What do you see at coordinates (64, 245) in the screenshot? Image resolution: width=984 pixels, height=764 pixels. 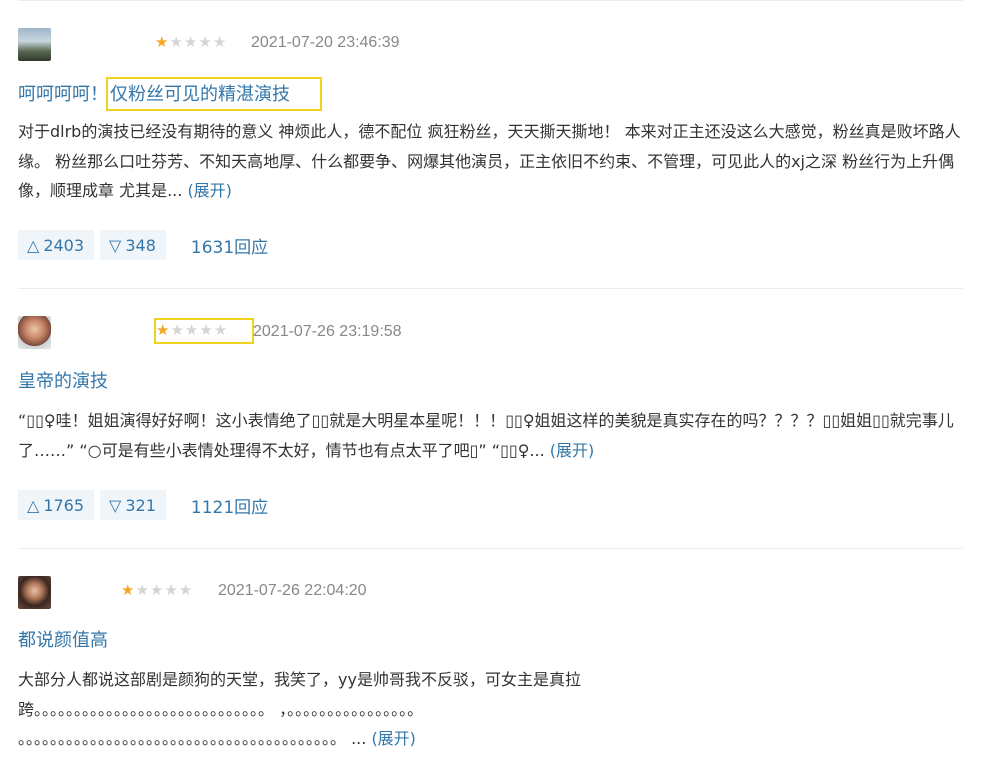 I see `upvote-count: 2403` at bounding box center [64, 245].